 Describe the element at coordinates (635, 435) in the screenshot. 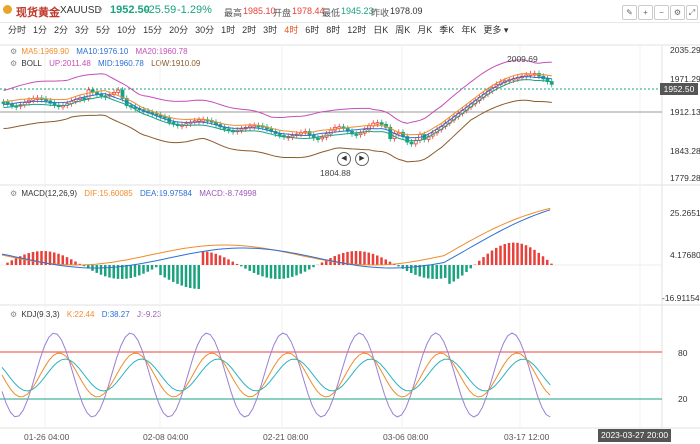

I see `crosshair-time-tag: 2023-03-27 20:00` at that location.